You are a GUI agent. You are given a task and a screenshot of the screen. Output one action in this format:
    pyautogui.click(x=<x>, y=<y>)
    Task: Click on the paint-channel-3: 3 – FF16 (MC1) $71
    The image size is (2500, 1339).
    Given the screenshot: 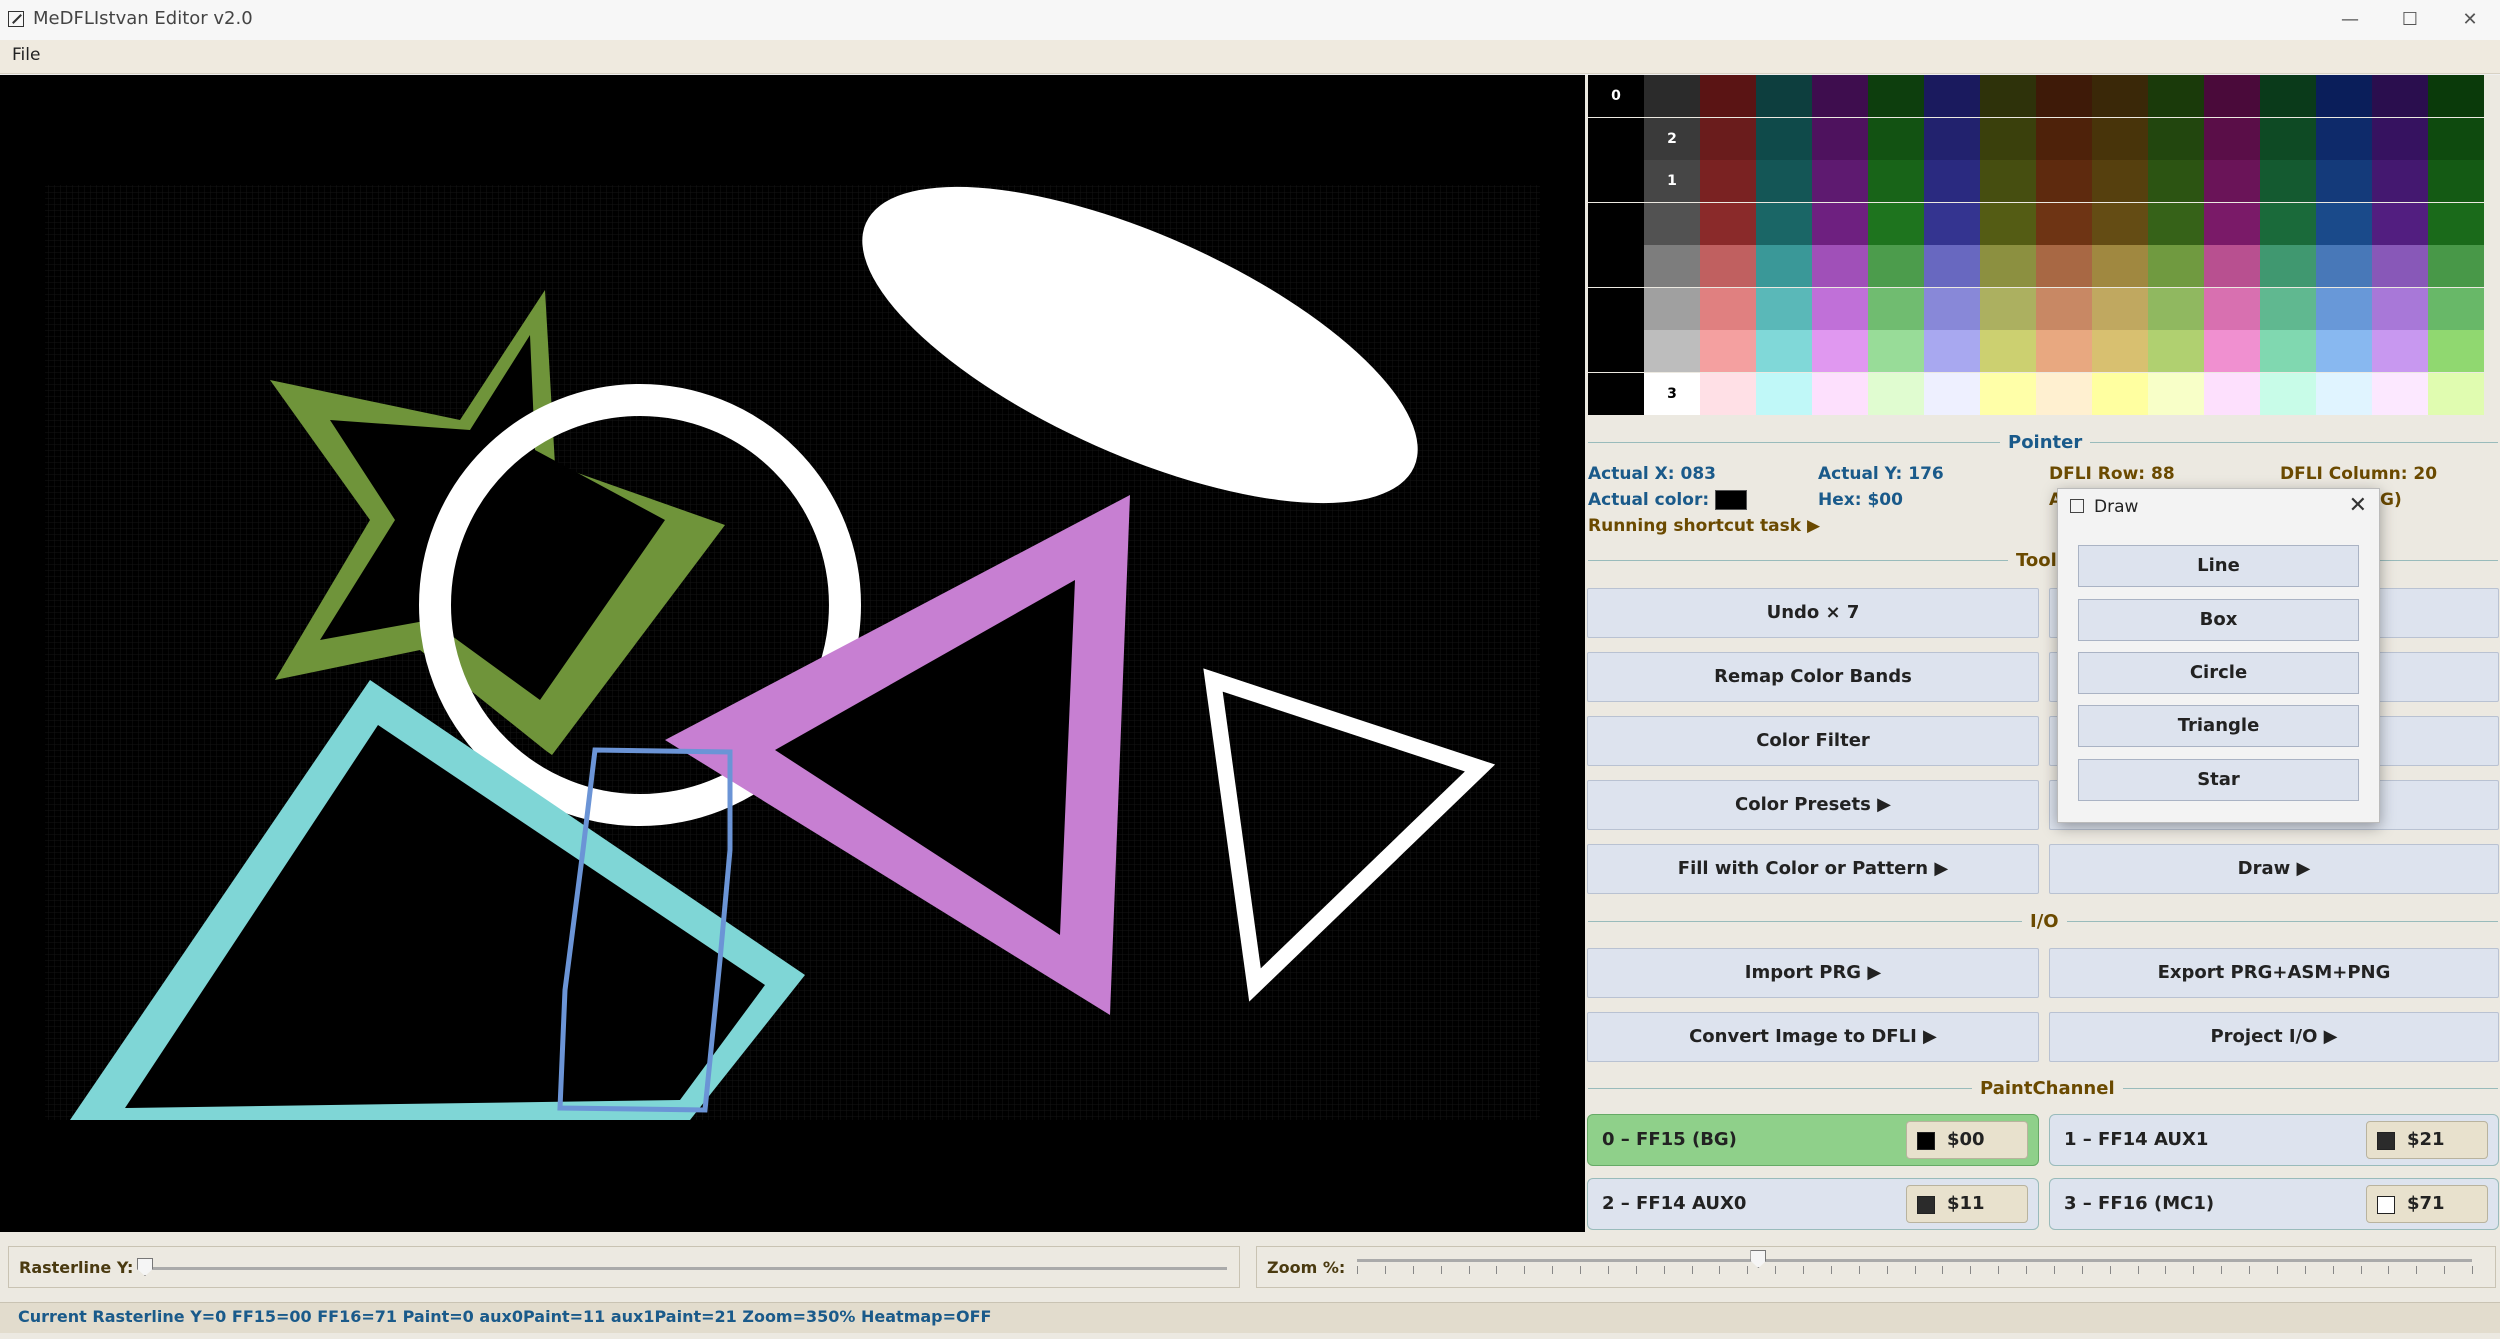 What is the action you would take?
    pyautogui.click(x=2274, y=1204)
    